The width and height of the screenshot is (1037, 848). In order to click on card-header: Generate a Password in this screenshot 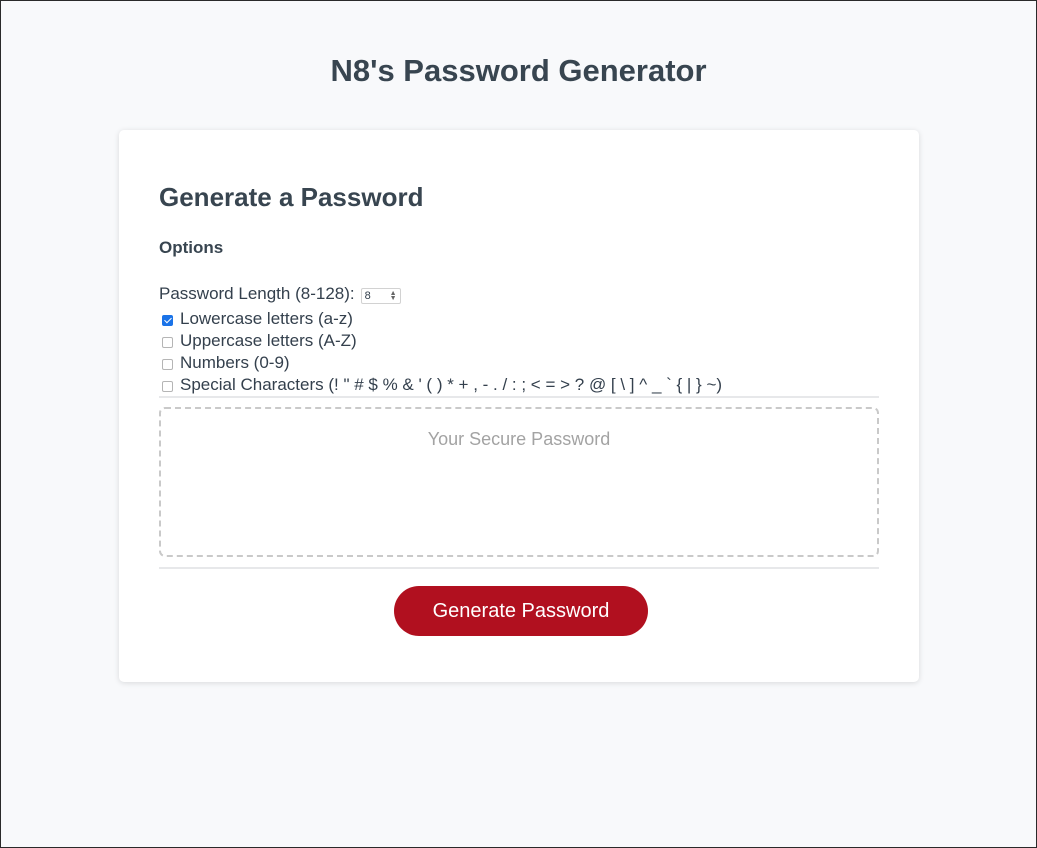, I will do `click(291, 197)`.